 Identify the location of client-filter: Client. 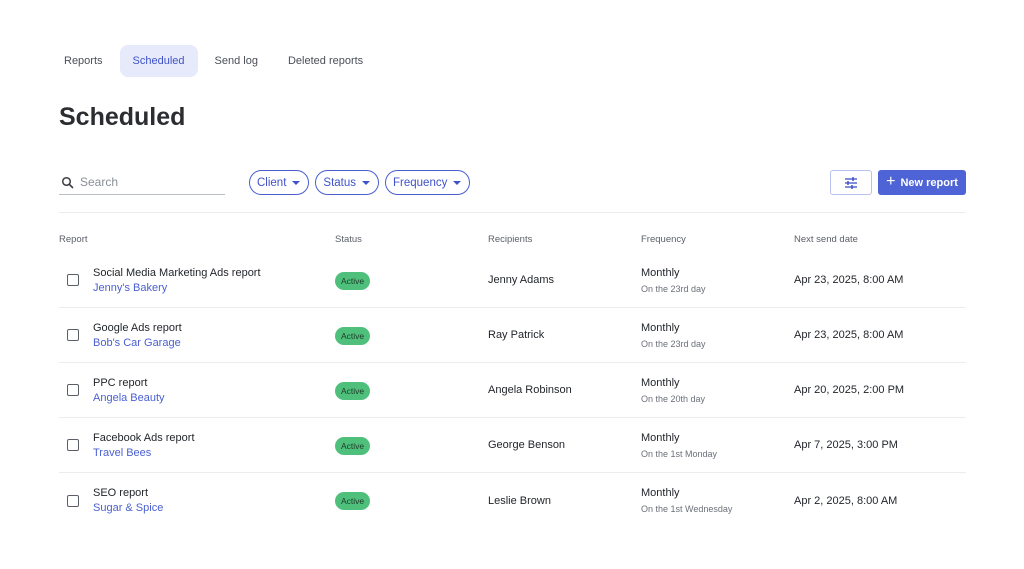
(279, 182).